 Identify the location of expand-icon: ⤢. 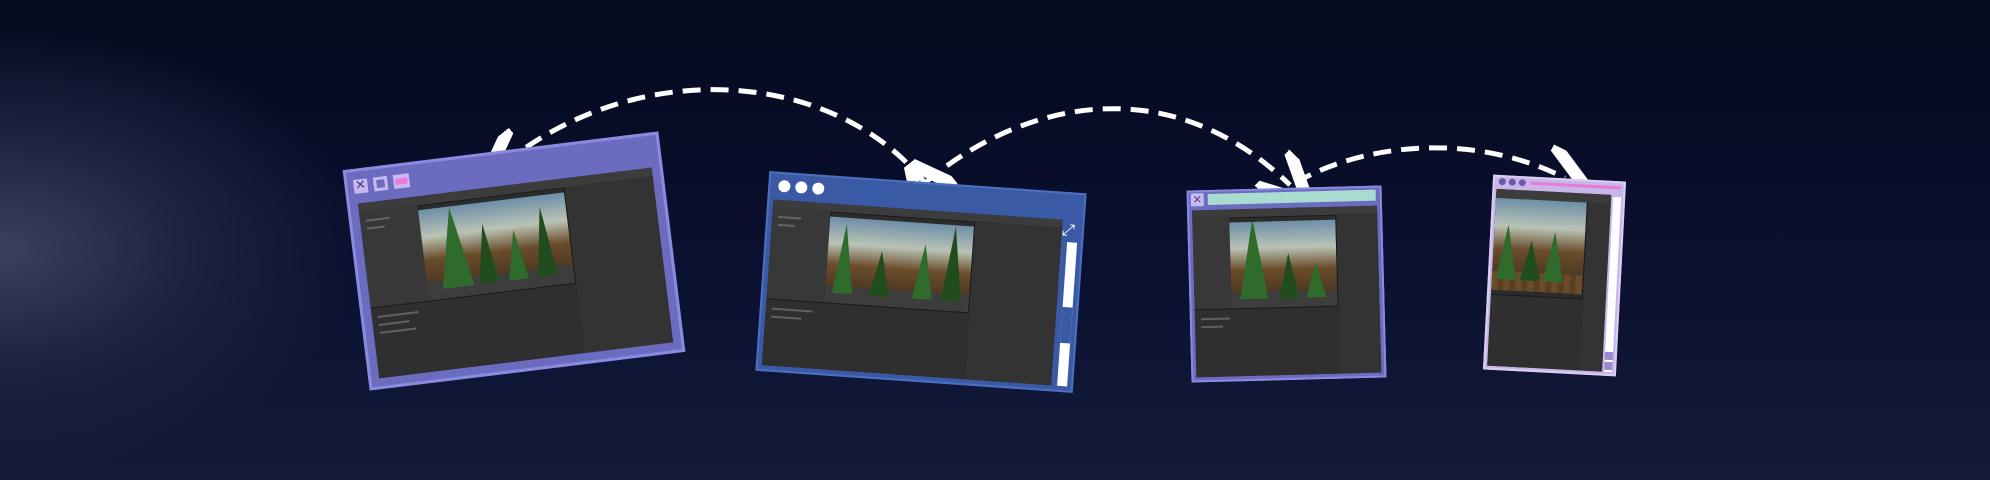
(1069, 230).